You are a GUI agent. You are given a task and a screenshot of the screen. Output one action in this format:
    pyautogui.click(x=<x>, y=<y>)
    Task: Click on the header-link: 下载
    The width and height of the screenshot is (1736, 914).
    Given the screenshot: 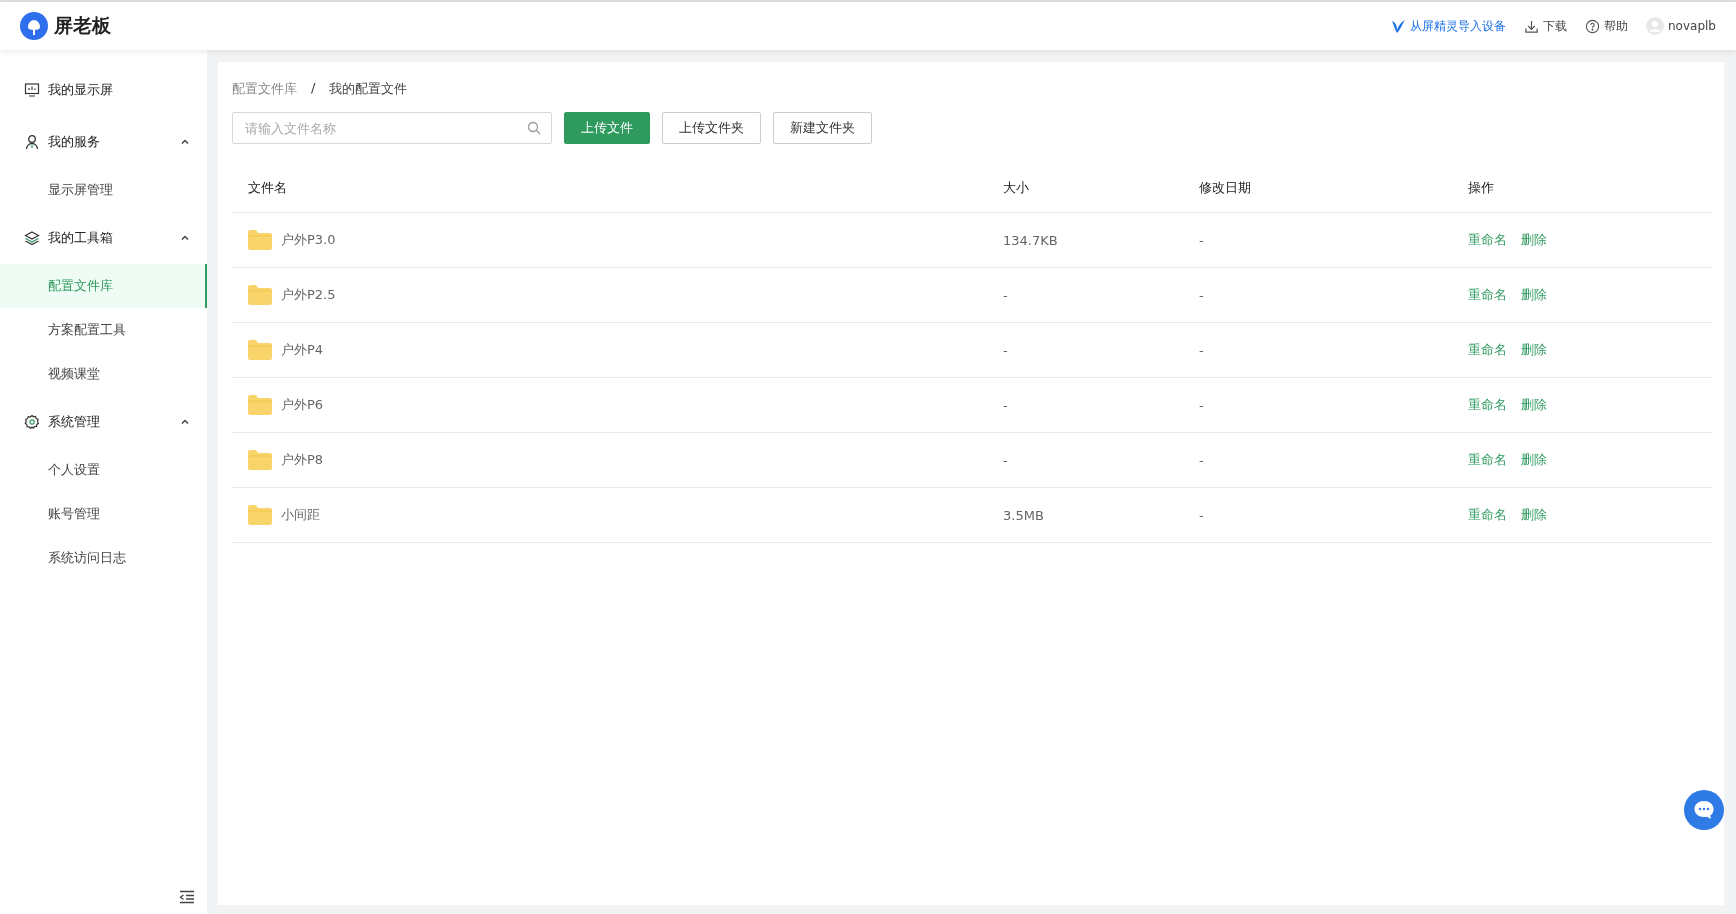 What is the action you would take?
    pyautogui.click(x=1545, y=26)
    